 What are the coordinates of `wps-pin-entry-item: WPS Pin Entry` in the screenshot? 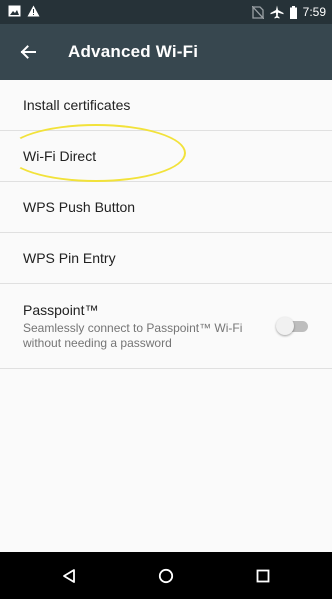 It's located at (166, 258).